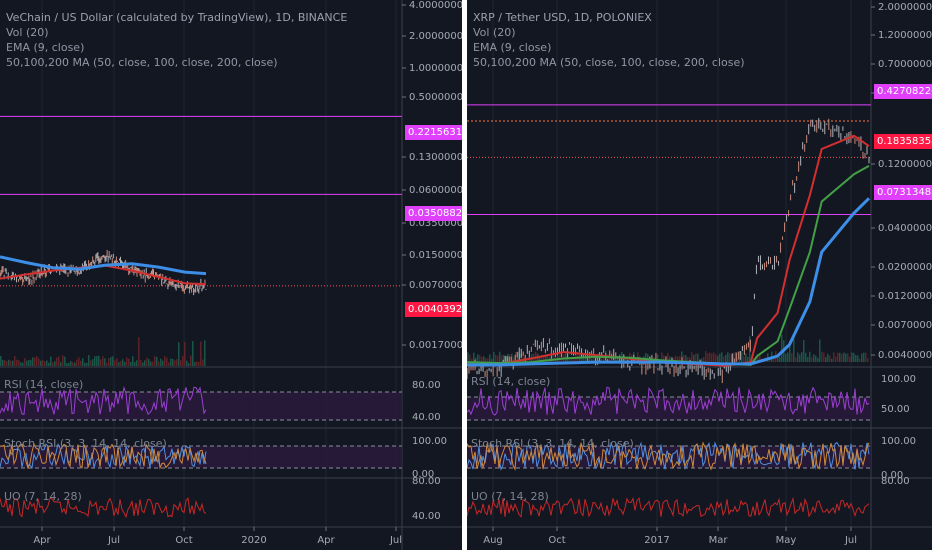 This screenshot has height=550, width=932. Describe the element at coordinates (435, 345) in the screenshot. I see `price-axis-label: 0.00170000` at that location.